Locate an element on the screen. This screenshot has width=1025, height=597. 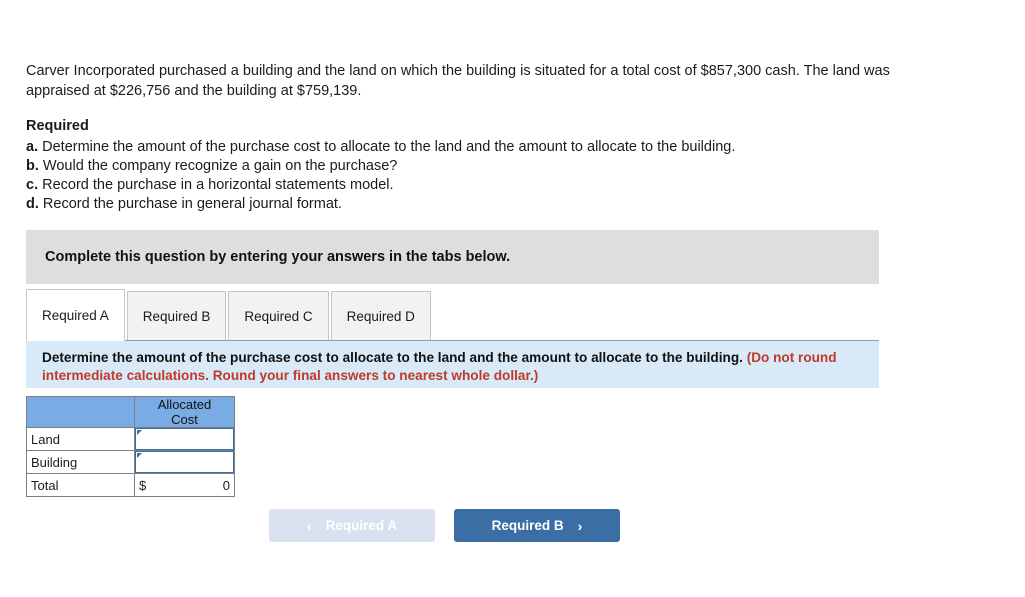
table-row: Building is located at coordinates (130, 462).